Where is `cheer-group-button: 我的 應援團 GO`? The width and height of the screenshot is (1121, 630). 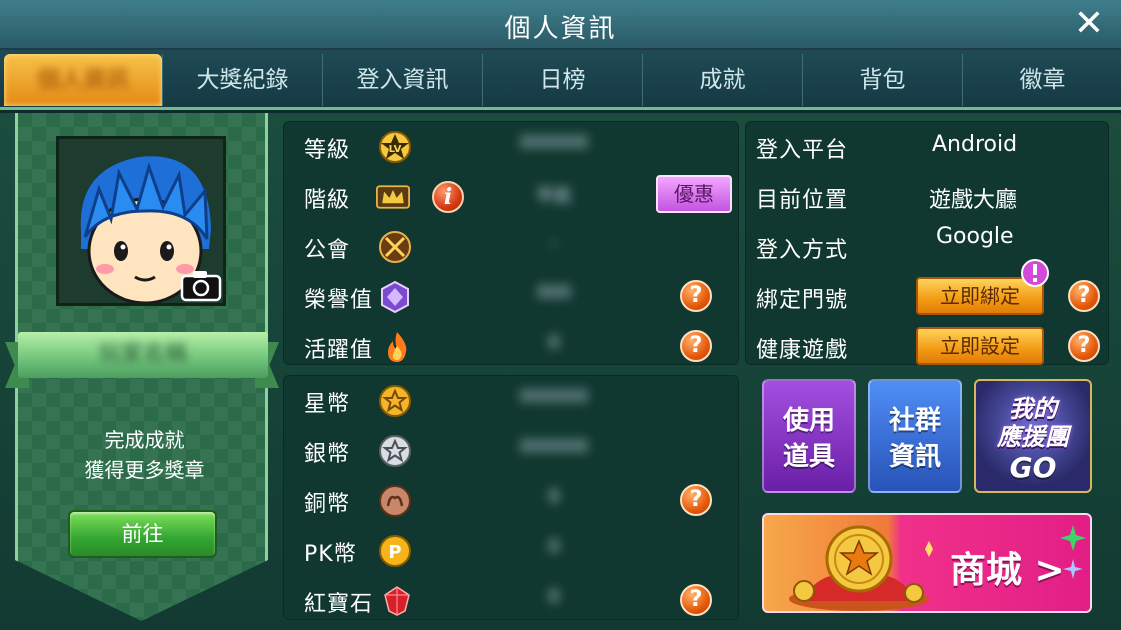 cheer-group-button: 我的 應援團 GO is located at coordinates (1033, 436).